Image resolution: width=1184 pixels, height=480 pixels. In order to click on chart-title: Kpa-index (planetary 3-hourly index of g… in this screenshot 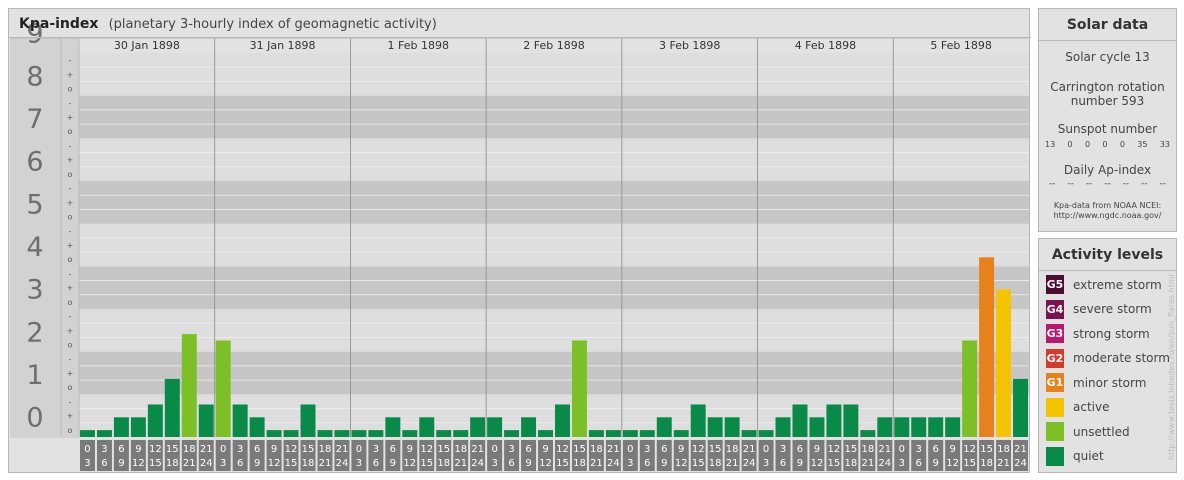, I will do `click(228, 24)`.